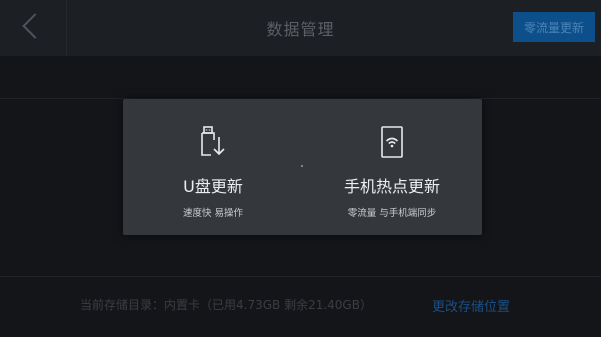  I want to click on usb-update-label: U盘更新, so click(213, 186).